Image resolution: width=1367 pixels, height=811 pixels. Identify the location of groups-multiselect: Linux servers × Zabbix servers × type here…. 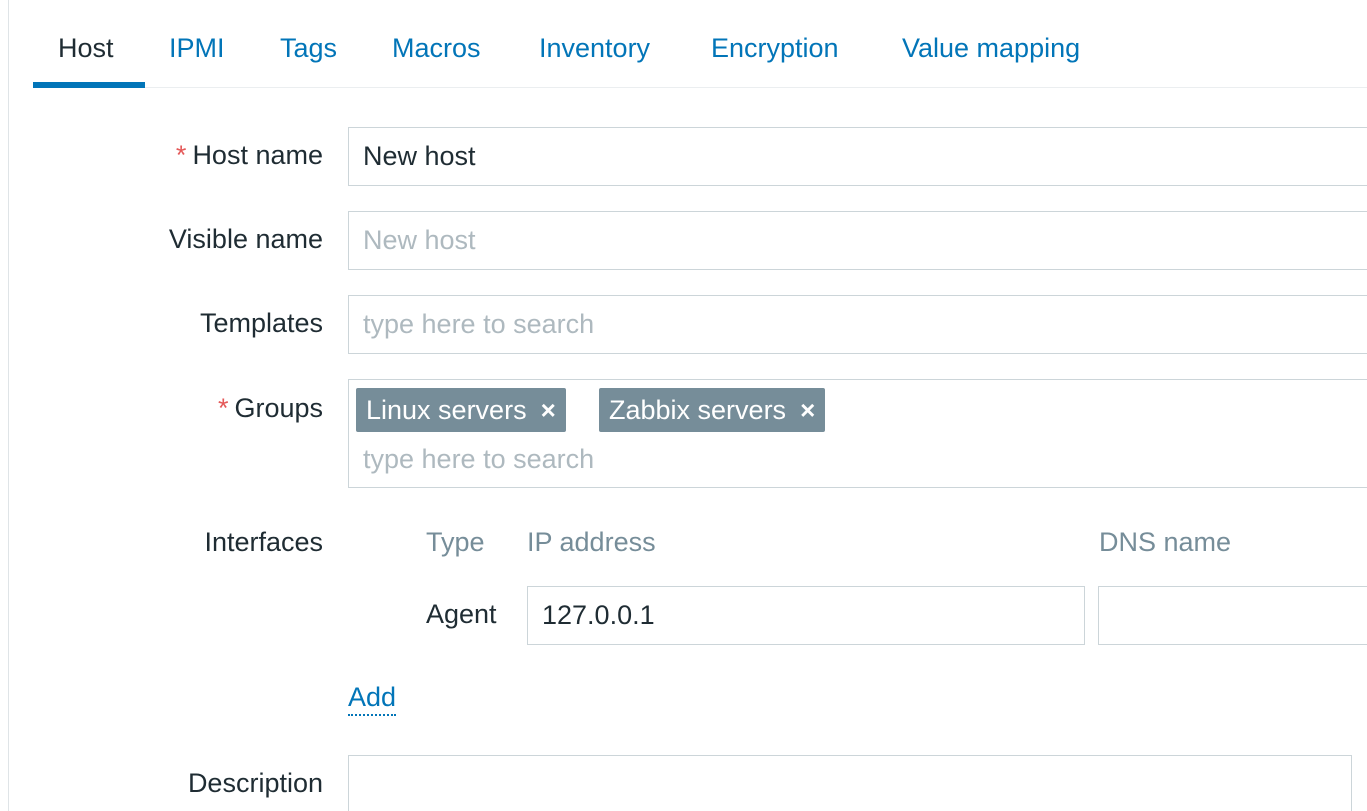
(857, 433).